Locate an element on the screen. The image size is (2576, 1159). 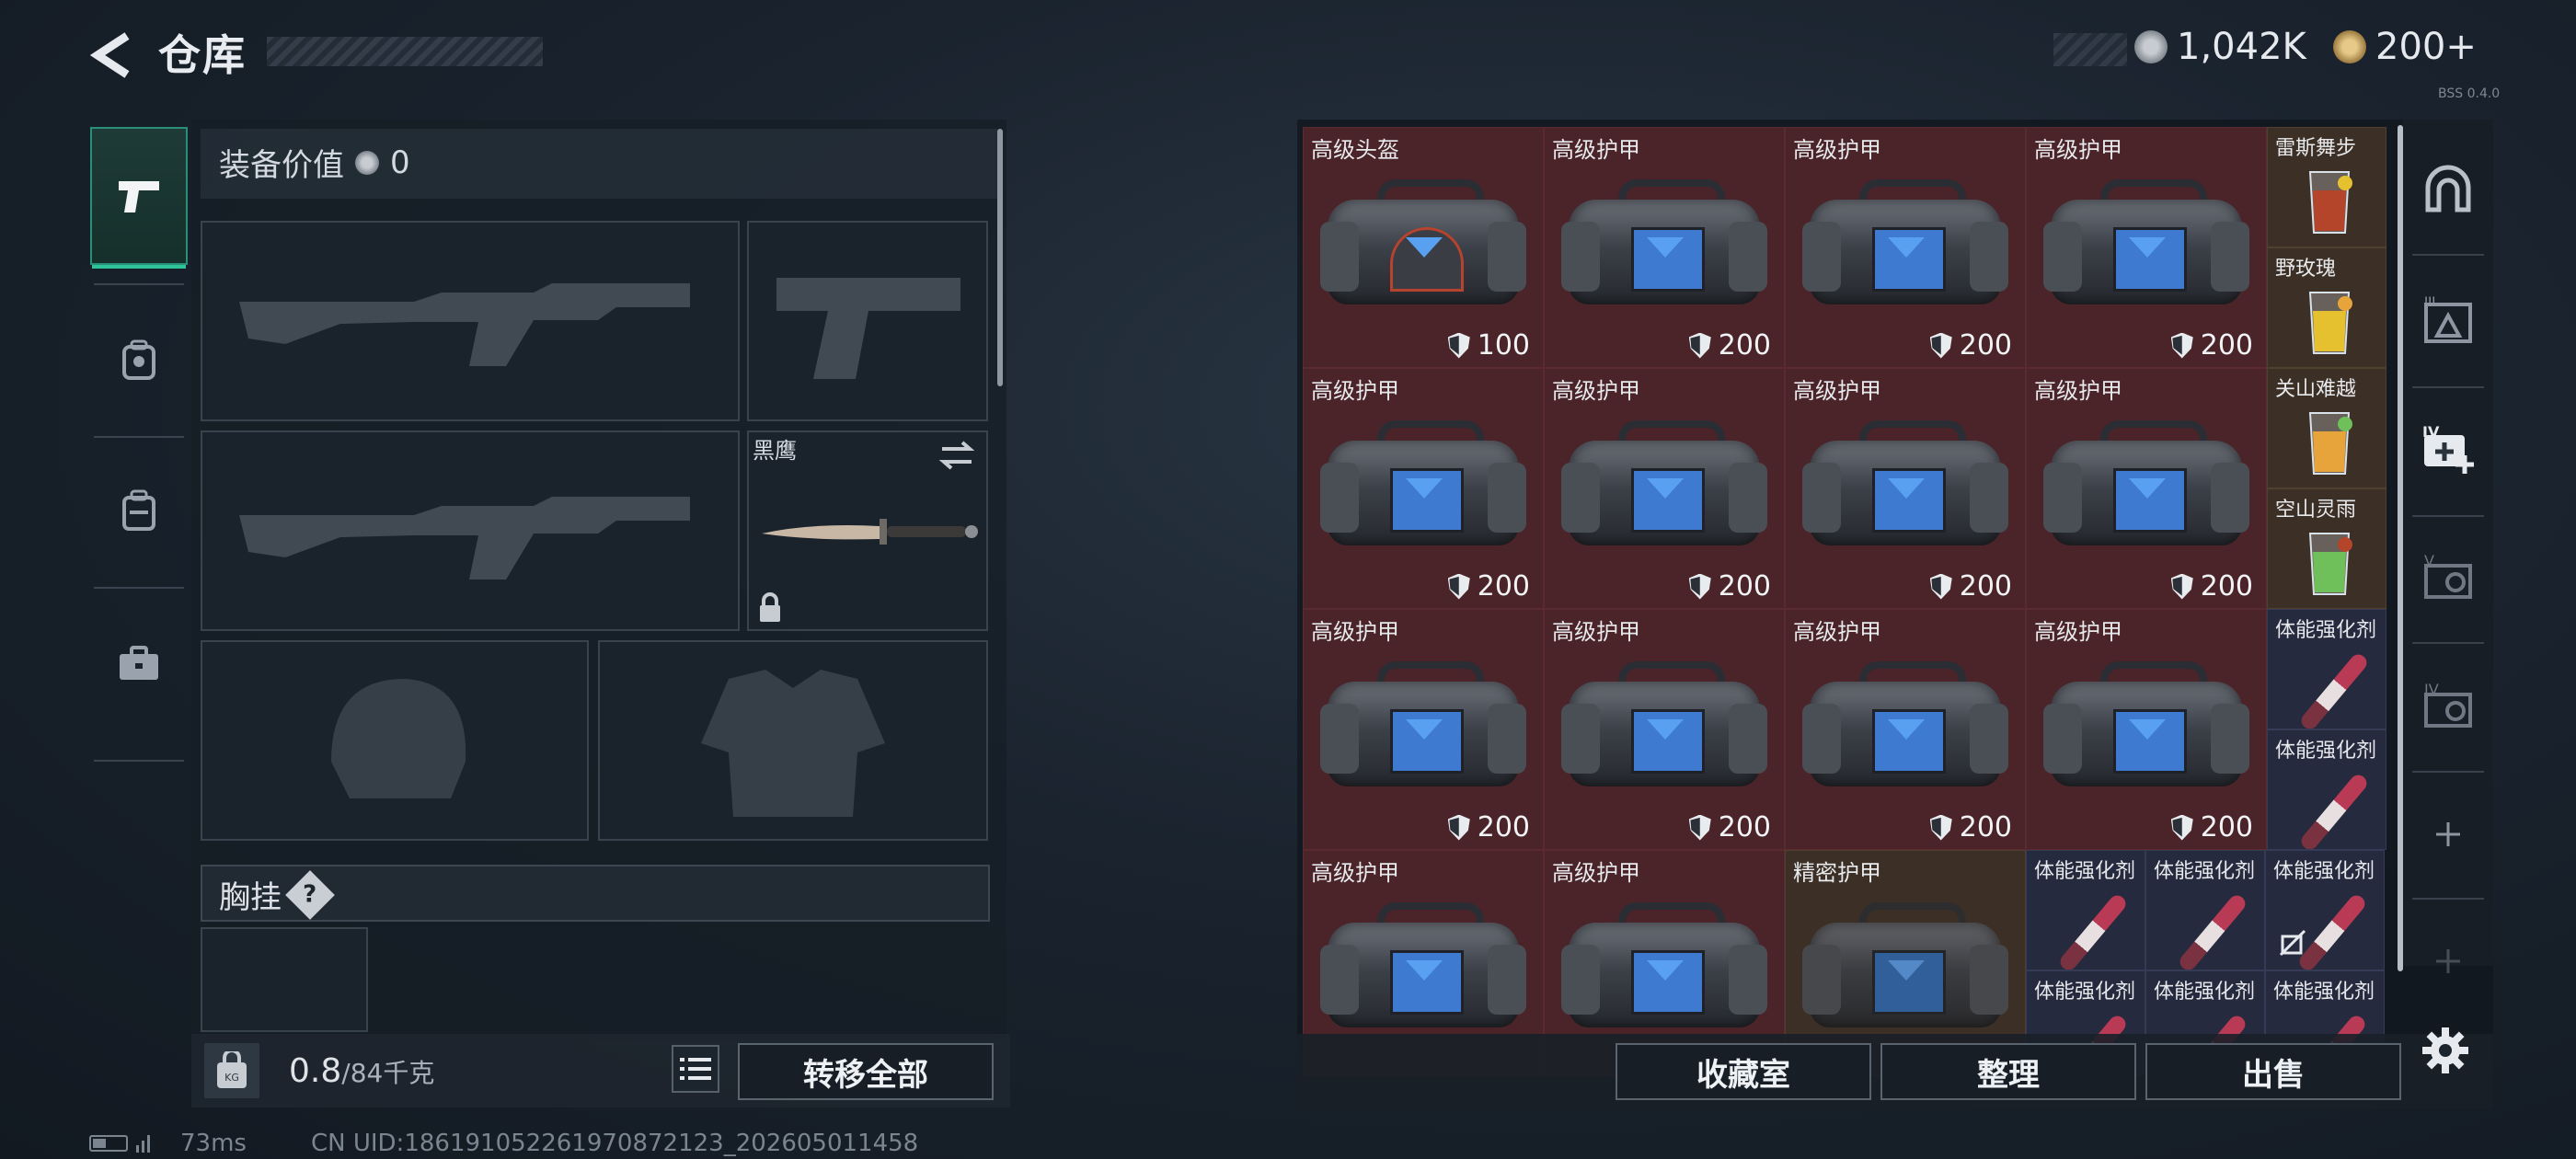
chest-rig-label: 胸挂 ? is located at coordinates (277, 894).